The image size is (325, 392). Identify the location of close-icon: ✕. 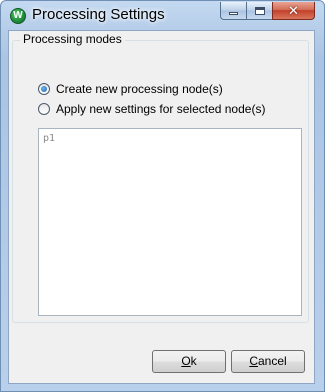
(293, 10).